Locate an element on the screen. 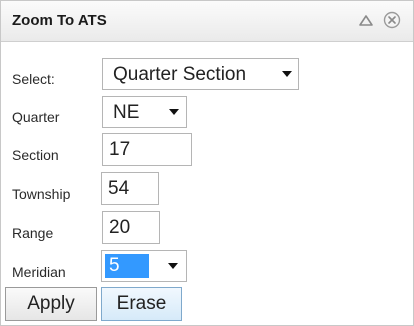 The width and height of the screenshot is (414, 326). meridian-dropdown: 5 is located at coordinates (144, 266).